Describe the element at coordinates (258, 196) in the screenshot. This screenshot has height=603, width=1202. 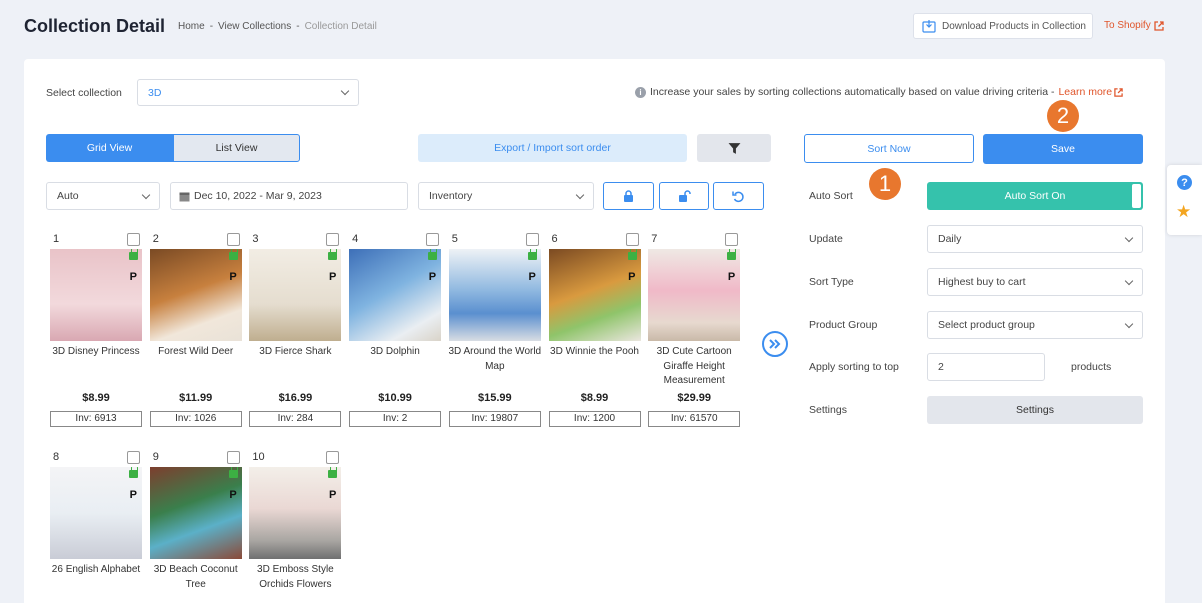
I see `date-range-value: Dec 10, 2022 - Mar 9, 2023` at that location.